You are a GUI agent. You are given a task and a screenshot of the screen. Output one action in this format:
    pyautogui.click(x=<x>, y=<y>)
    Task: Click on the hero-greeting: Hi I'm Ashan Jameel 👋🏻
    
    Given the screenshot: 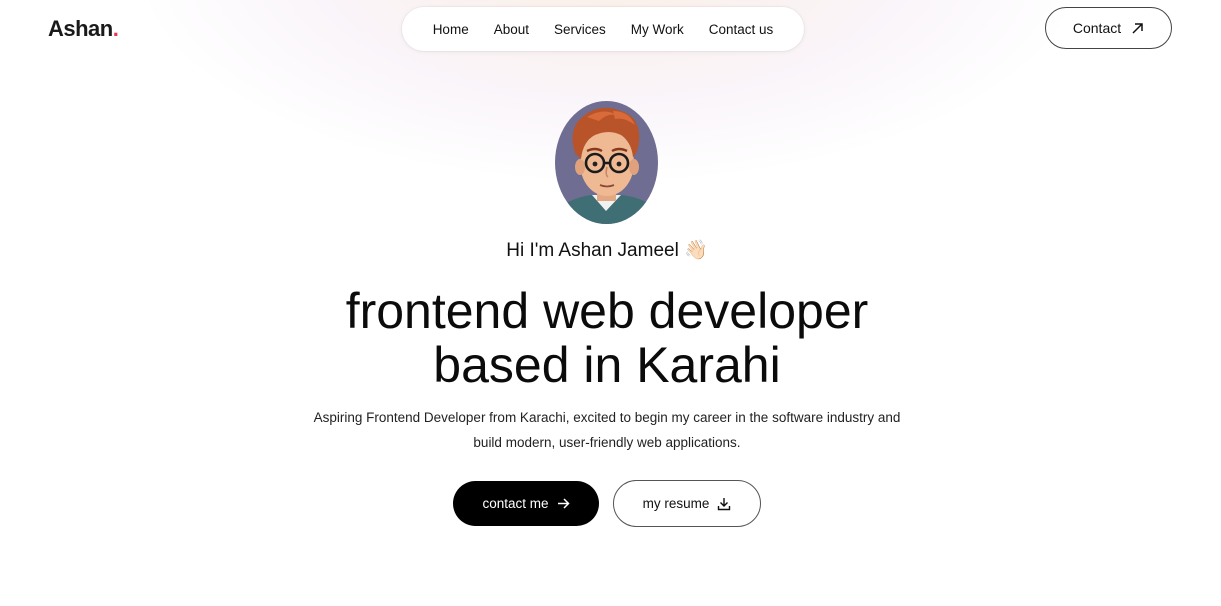 What is the action you would take?
    pyautogui.click(x=607, y=250)
    